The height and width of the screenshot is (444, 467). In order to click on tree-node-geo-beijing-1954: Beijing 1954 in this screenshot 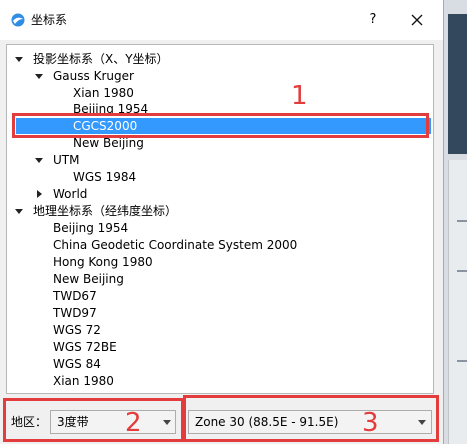, I will do `click(90, 228)`.